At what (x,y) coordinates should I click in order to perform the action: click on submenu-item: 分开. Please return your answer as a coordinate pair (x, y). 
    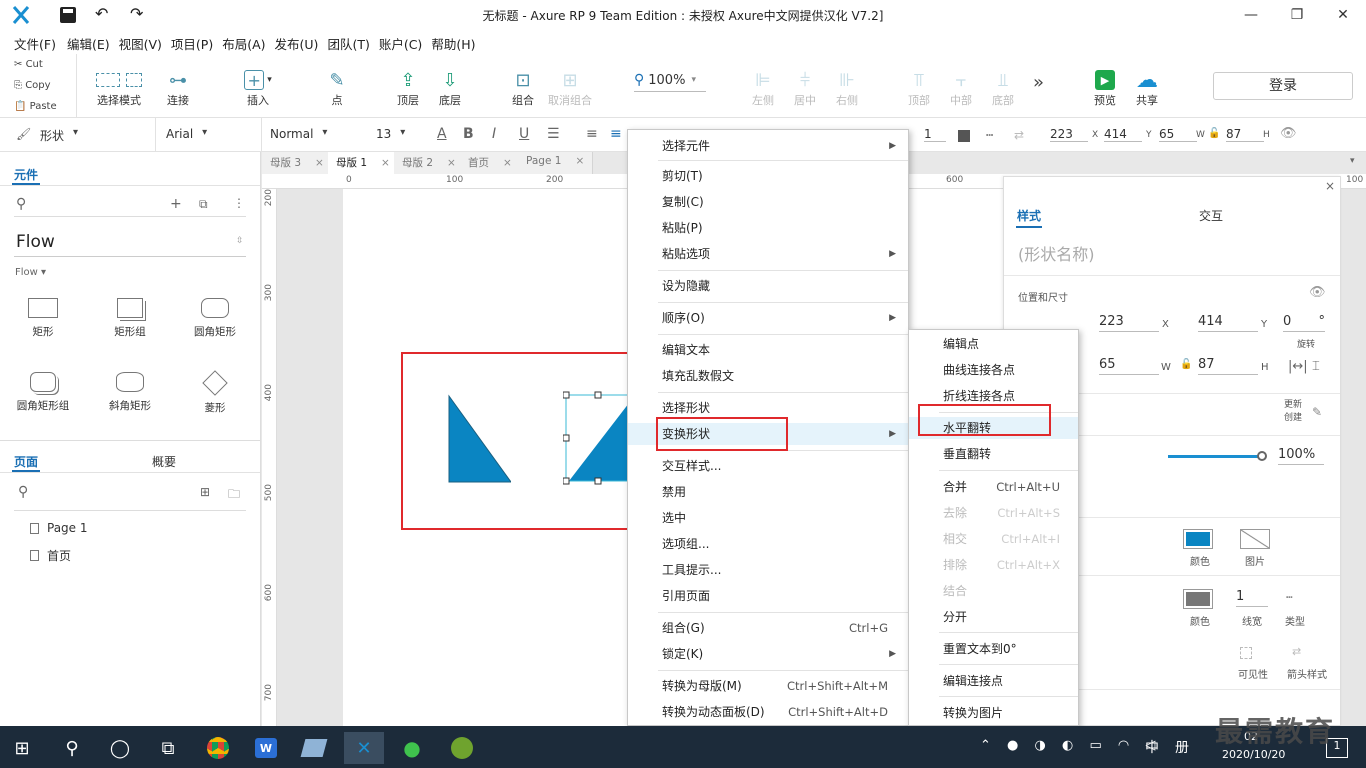
    Looking at the image, I should click on (993, 617).